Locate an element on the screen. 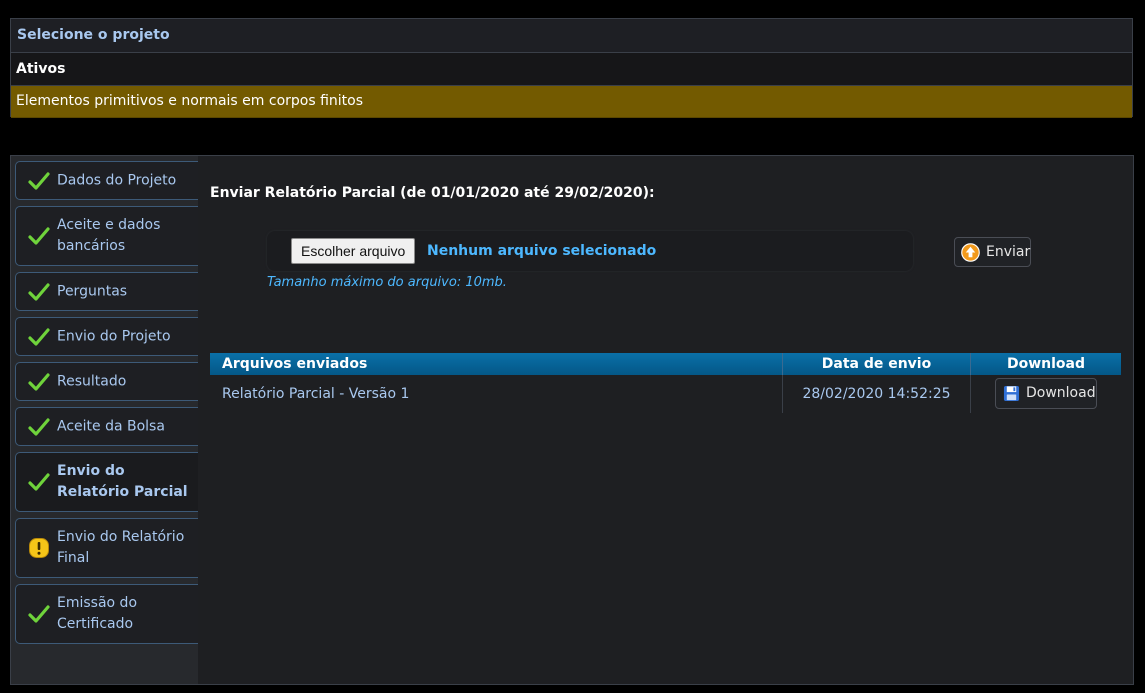 This screenshot has height=693, width=1145. file-sent-date: 28/02/2020 14:52:25 is located at coordinates (876, 394).